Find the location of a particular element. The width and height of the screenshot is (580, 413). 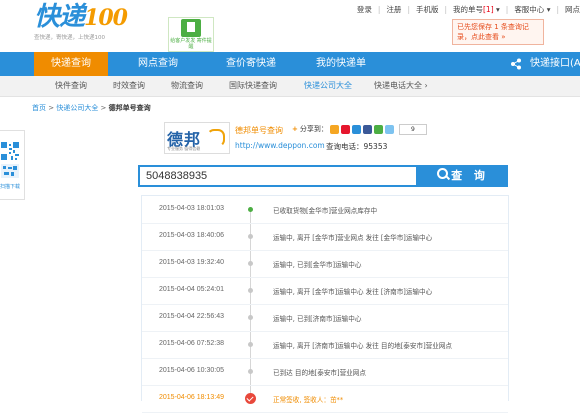

sub-nav: 快件查询 时效查询 物流查询 国际快递查询 快递公司大全 快递电话大全 › is located at coordinates (290, 86).